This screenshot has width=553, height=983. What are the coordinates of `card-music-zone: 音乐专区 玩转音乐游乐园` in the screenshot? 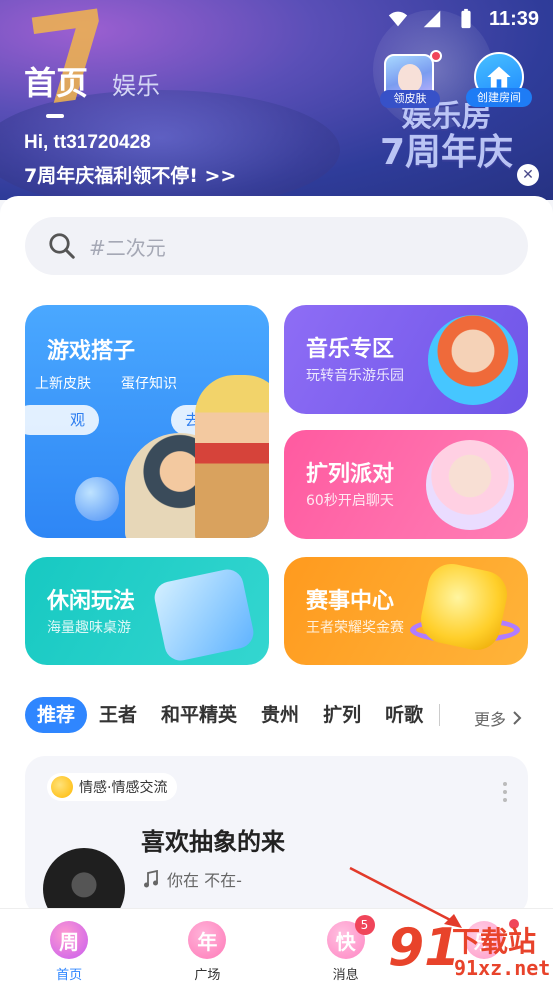 It's located at (406, 359).